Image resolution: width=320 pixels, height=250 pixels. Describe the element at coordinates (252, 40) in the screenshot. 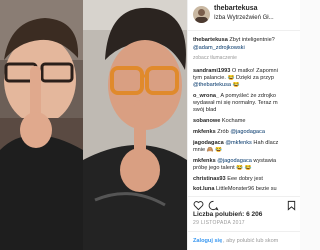

I see `caption-text: Zbyt inteligentnie?` at that location.